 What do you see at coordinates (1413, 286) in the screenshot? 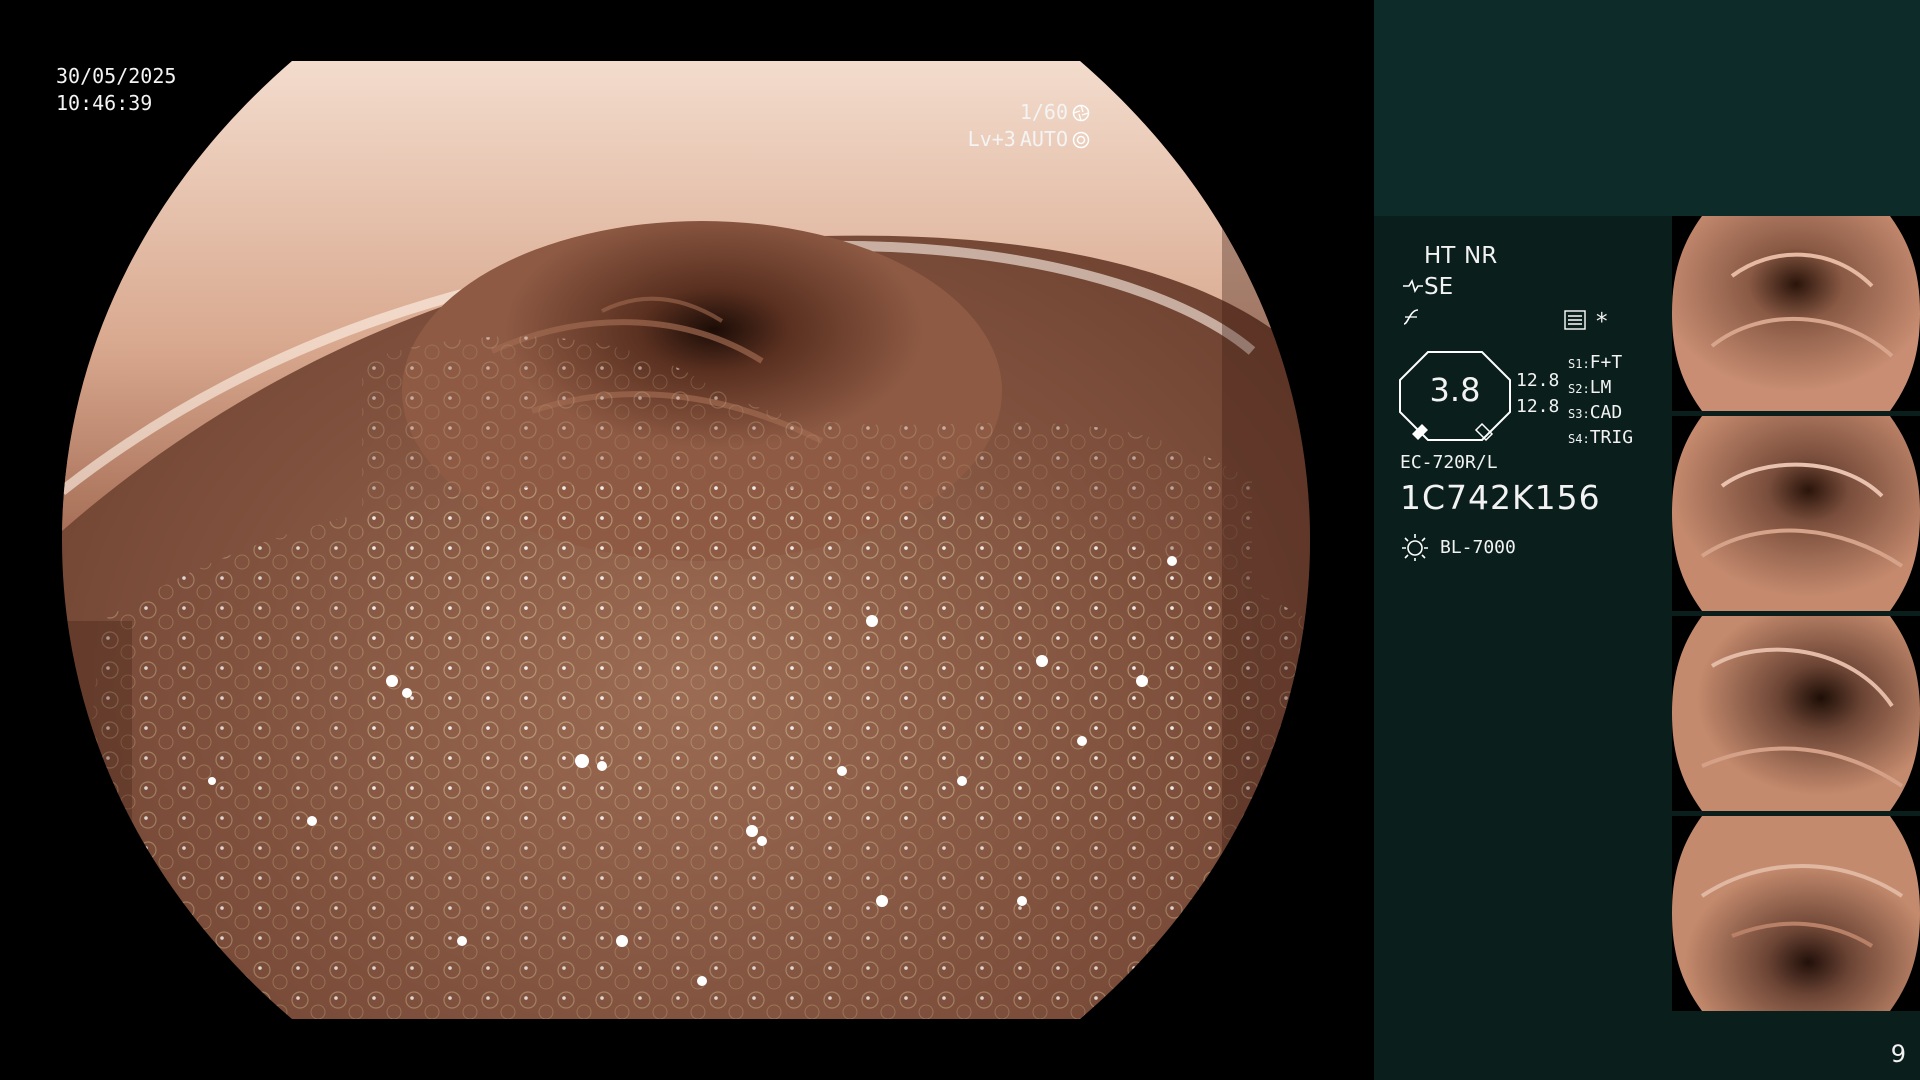
I see `scope-se-icon` at bounding box center [1413, 286].